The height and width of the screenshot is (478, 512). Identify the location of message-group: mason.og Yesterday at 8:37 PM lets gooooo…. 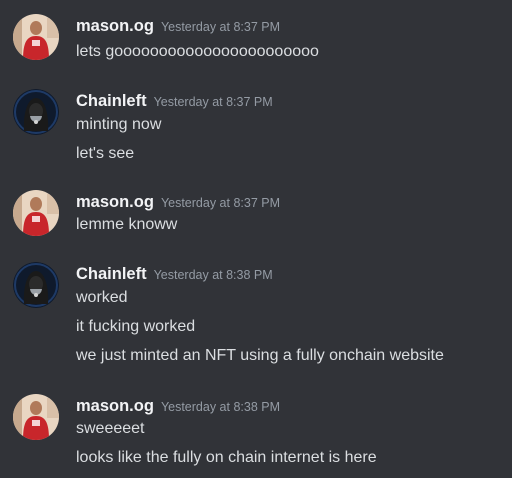
(256, 39).